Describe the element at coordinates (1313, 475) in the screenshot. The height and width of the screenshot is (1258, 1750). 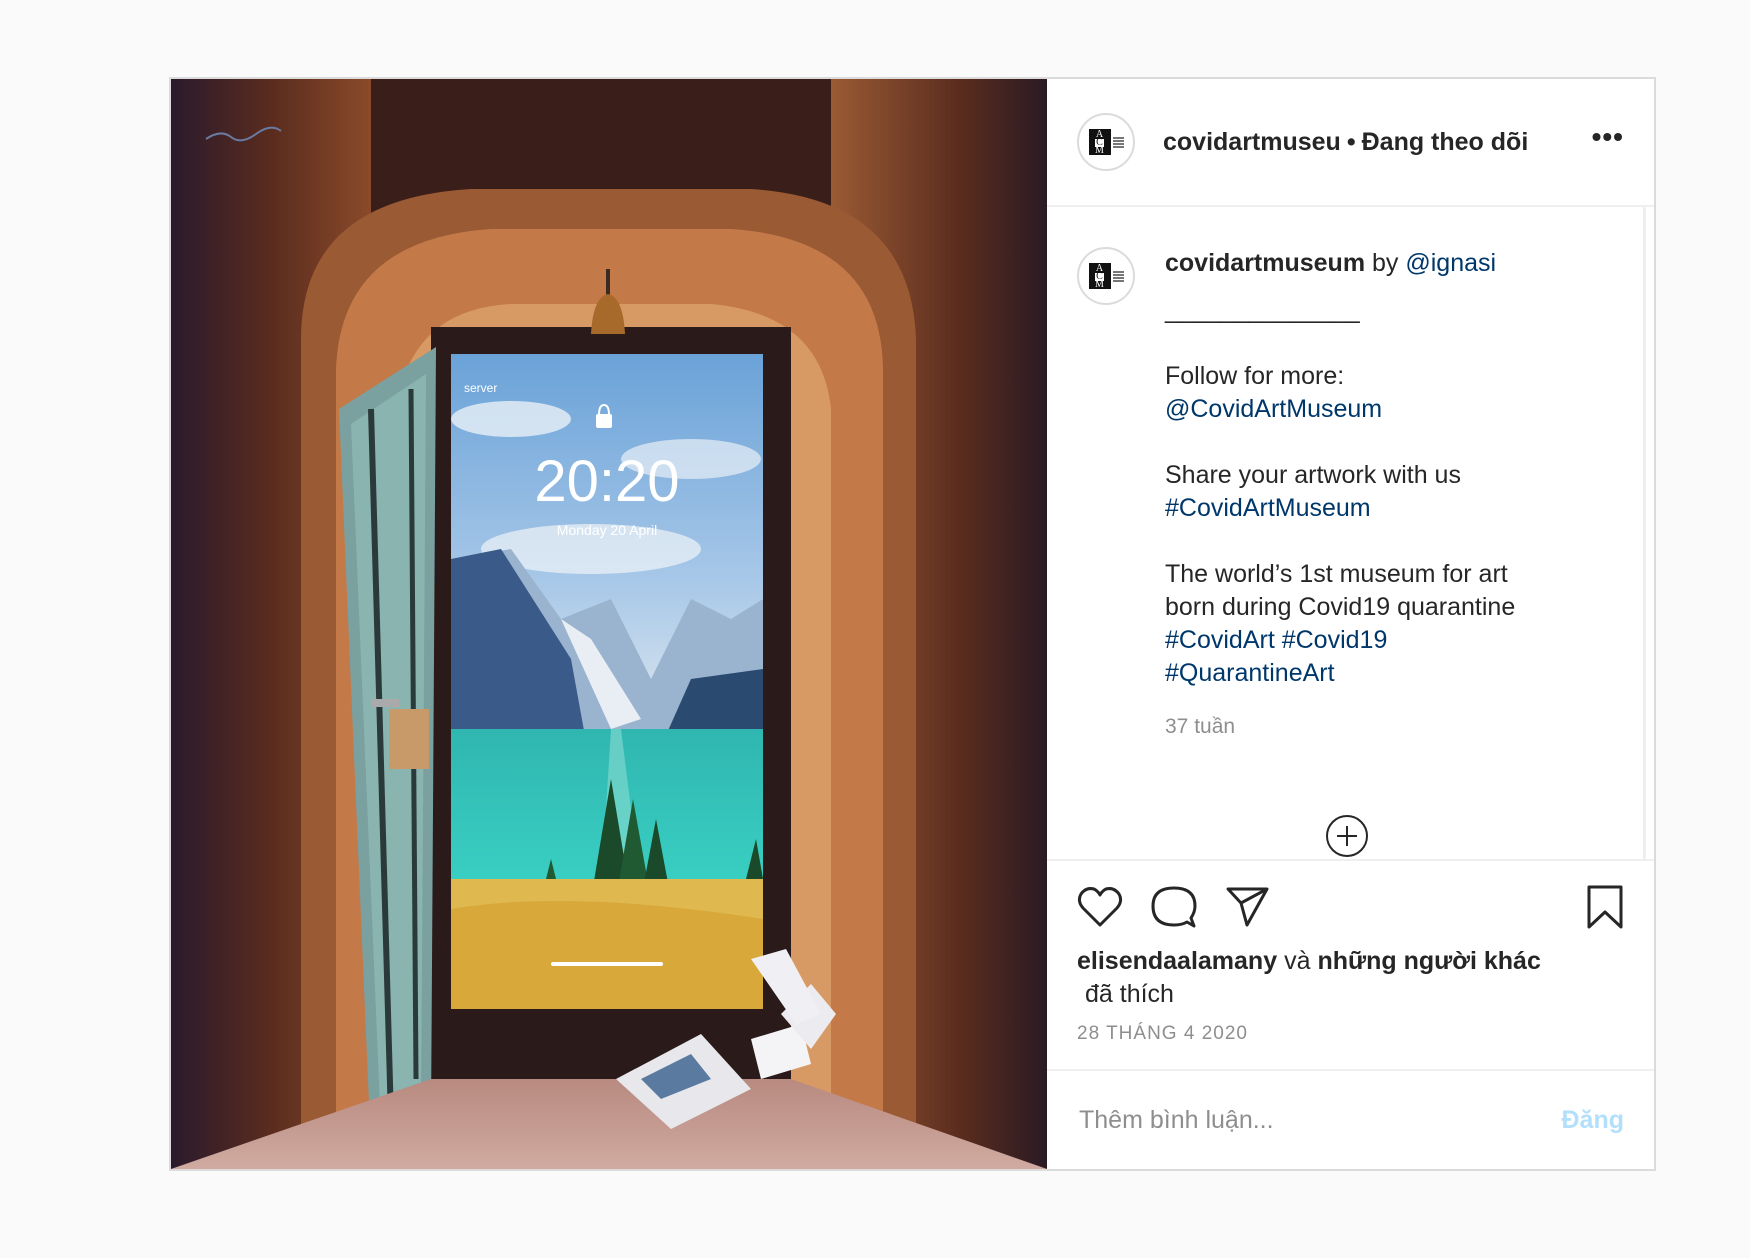
I see `share-text: Share your artwork with us` at that location.